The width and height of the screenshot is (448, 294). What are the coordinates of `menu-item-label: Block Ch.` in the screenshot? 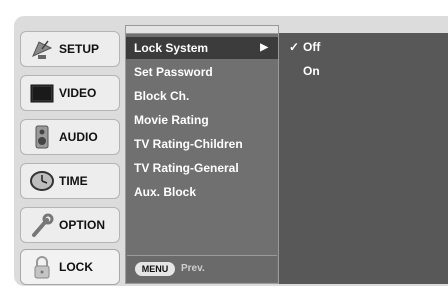 It's located at (162, 96).